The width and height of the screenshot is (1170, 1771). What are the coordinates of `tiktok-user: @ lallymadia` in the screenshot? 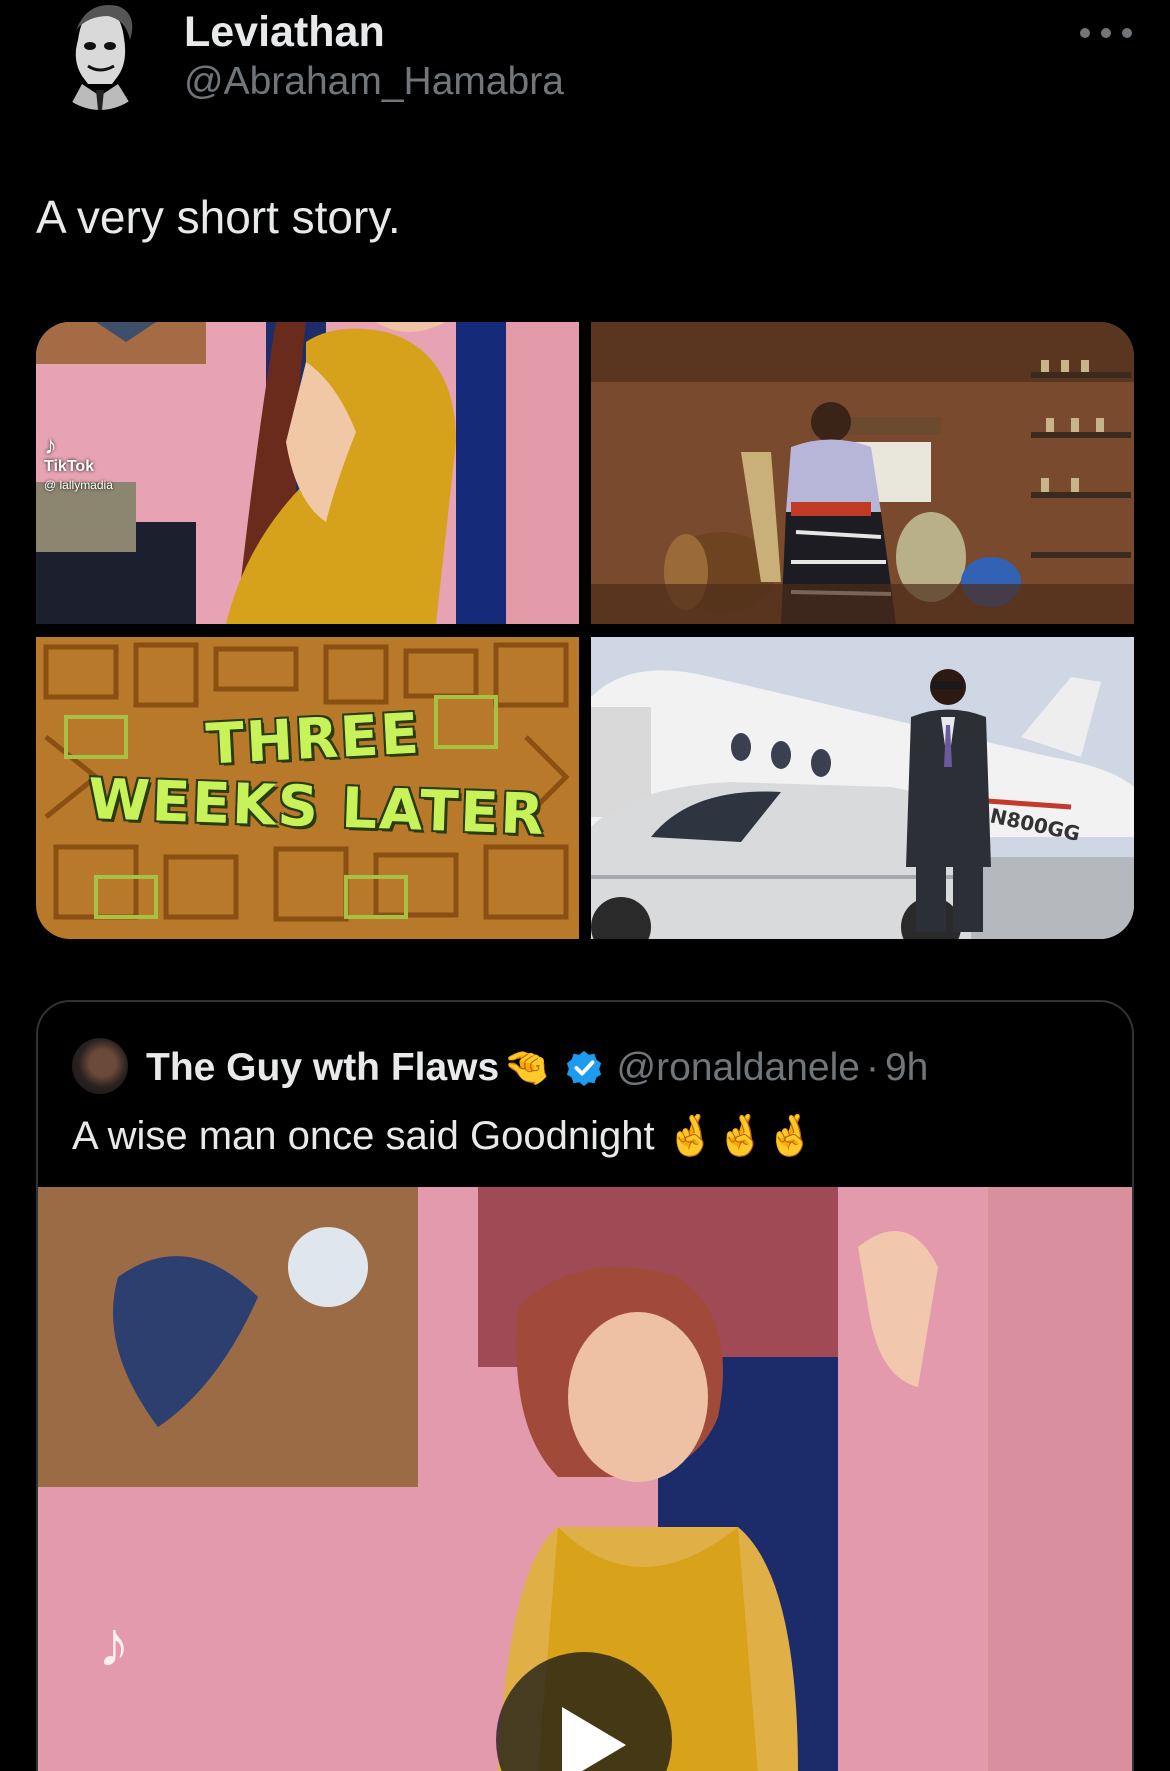 It's located at (78, 485).